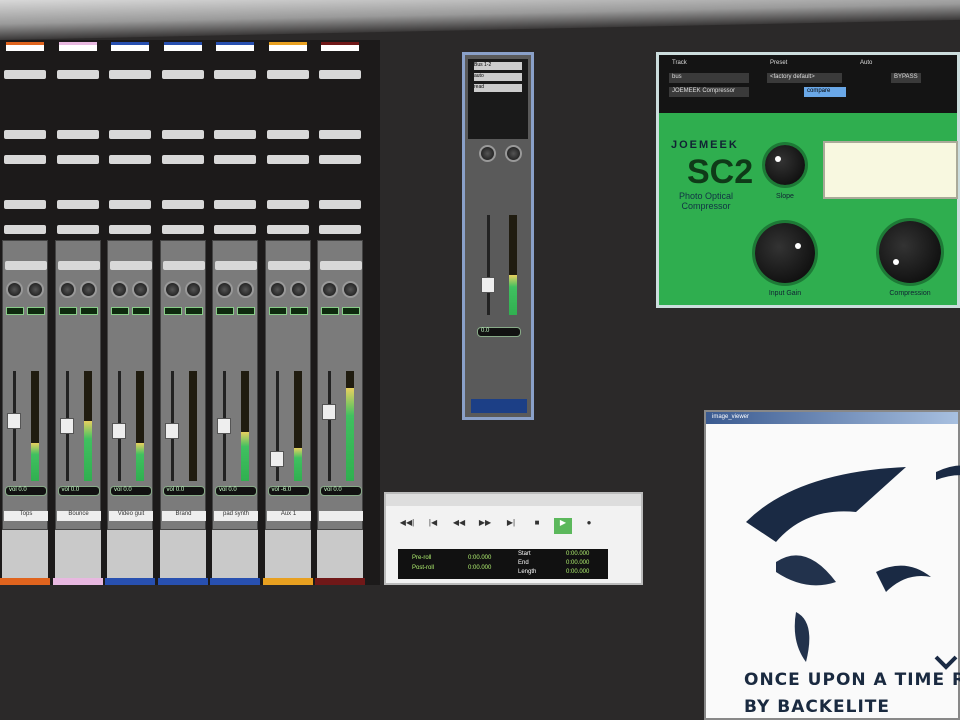 Image resolution: width=960 pixels, height=720 pixels. I want to click on track-name: Bounce, so click(78, 516).